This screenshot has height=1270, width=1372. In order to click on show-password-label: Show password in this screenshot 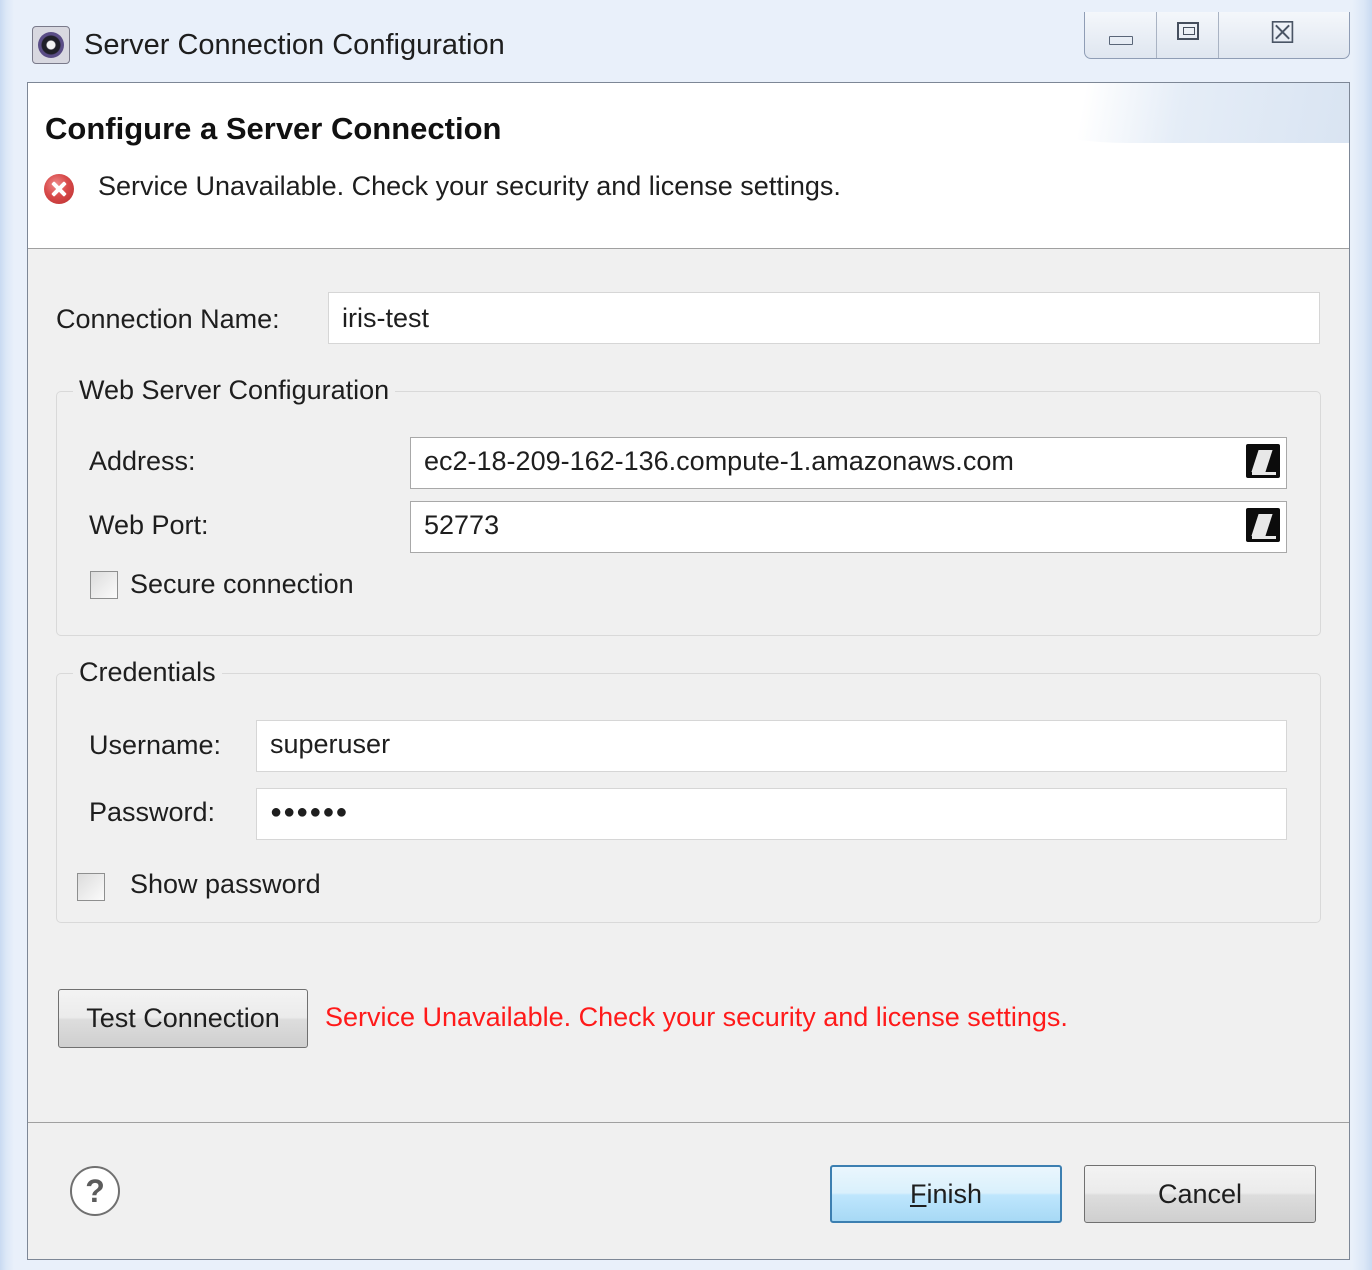, I will do `click(225, 884)`.